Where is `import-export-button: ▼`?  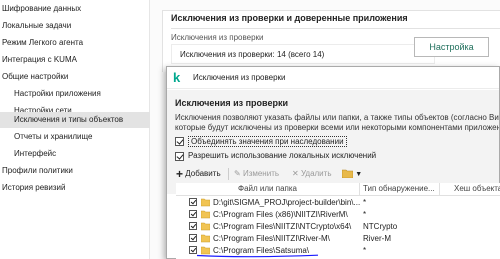 import-export-button: ▼ is located at coordinates (352, 174).